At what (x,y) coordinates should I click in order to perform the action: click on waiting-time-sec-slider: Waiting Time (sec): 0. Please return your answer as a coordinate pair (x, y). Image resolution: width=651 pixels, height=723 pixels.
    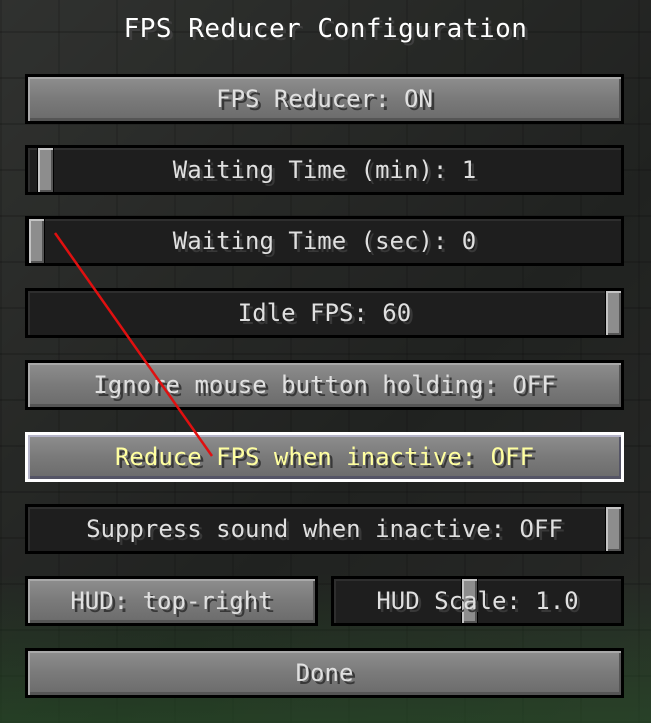
    Looking at the image, I should click on (324, 241).